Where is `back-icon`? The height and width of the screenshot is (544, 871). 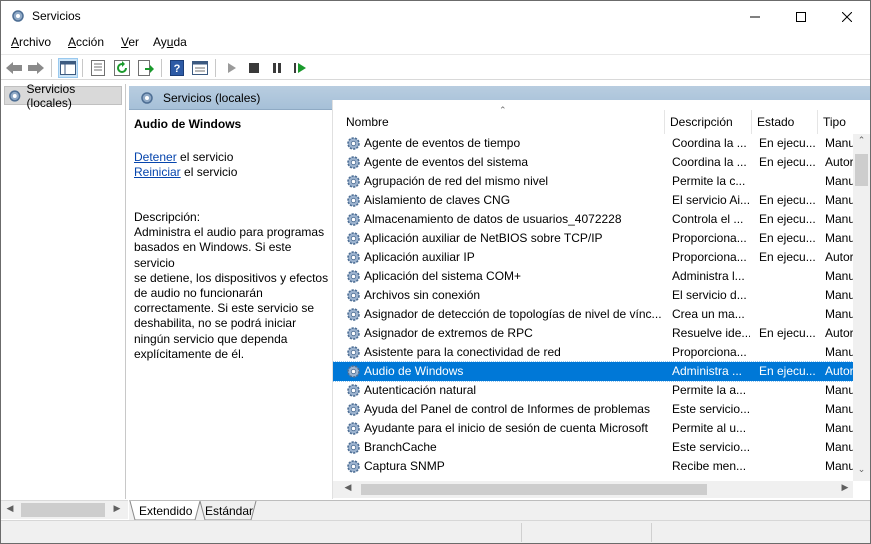
back-icon is located at coordinates (14, 68).